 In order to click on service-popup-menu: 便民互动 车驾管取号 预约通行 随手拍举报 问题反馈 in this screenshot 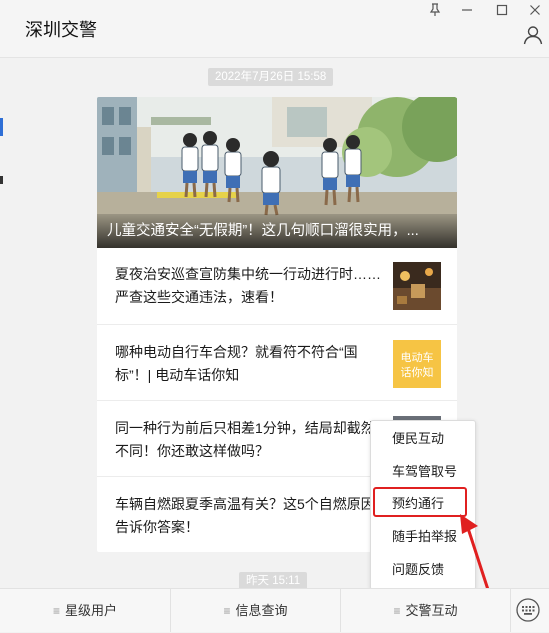, I will do `click(423, 505)`.